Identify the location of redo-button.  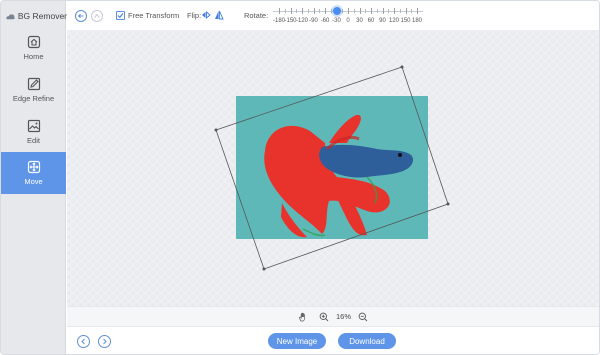
(97, 16).